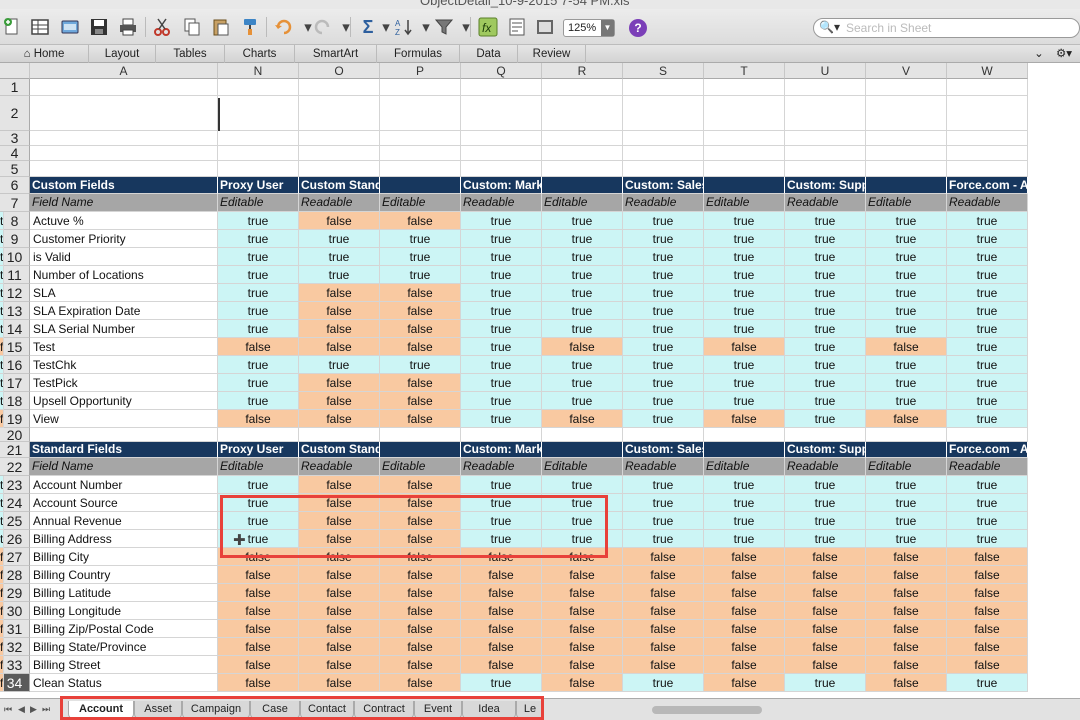 The height and width of the screenshot is (720, 1080). I want to click on field-name-cell: is Valid, so click(124, 257).